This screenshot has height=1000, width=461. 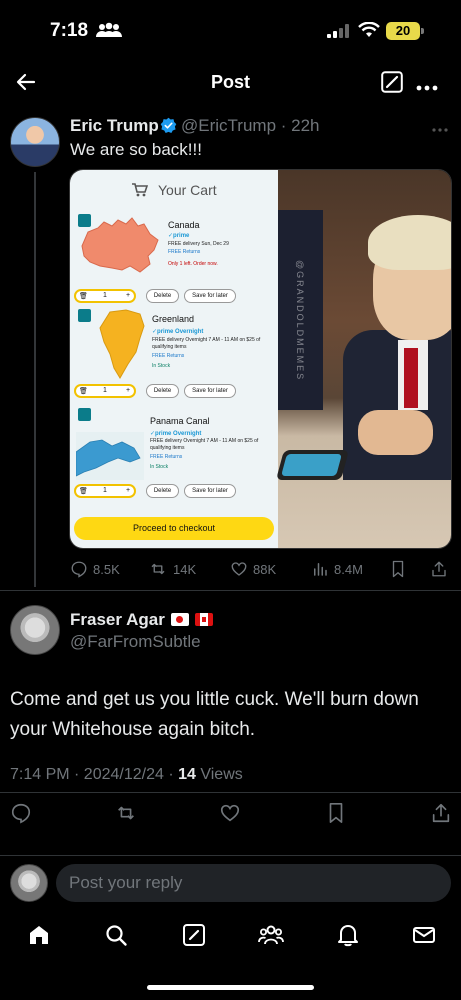 I want to click on battery-nub, so click(x=422, y=31).